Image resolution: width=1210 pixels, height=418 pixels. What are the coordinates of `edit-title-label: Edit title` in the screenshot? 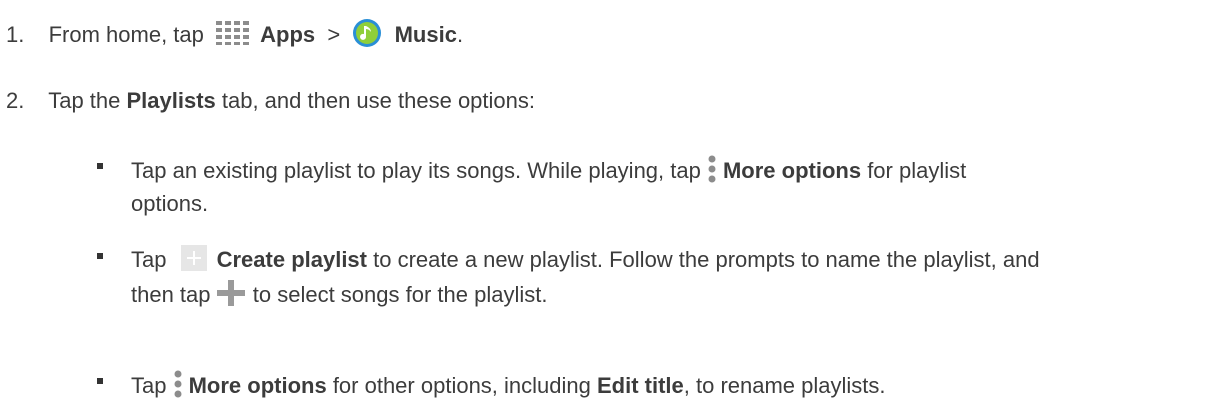 It's located at (640, 385).